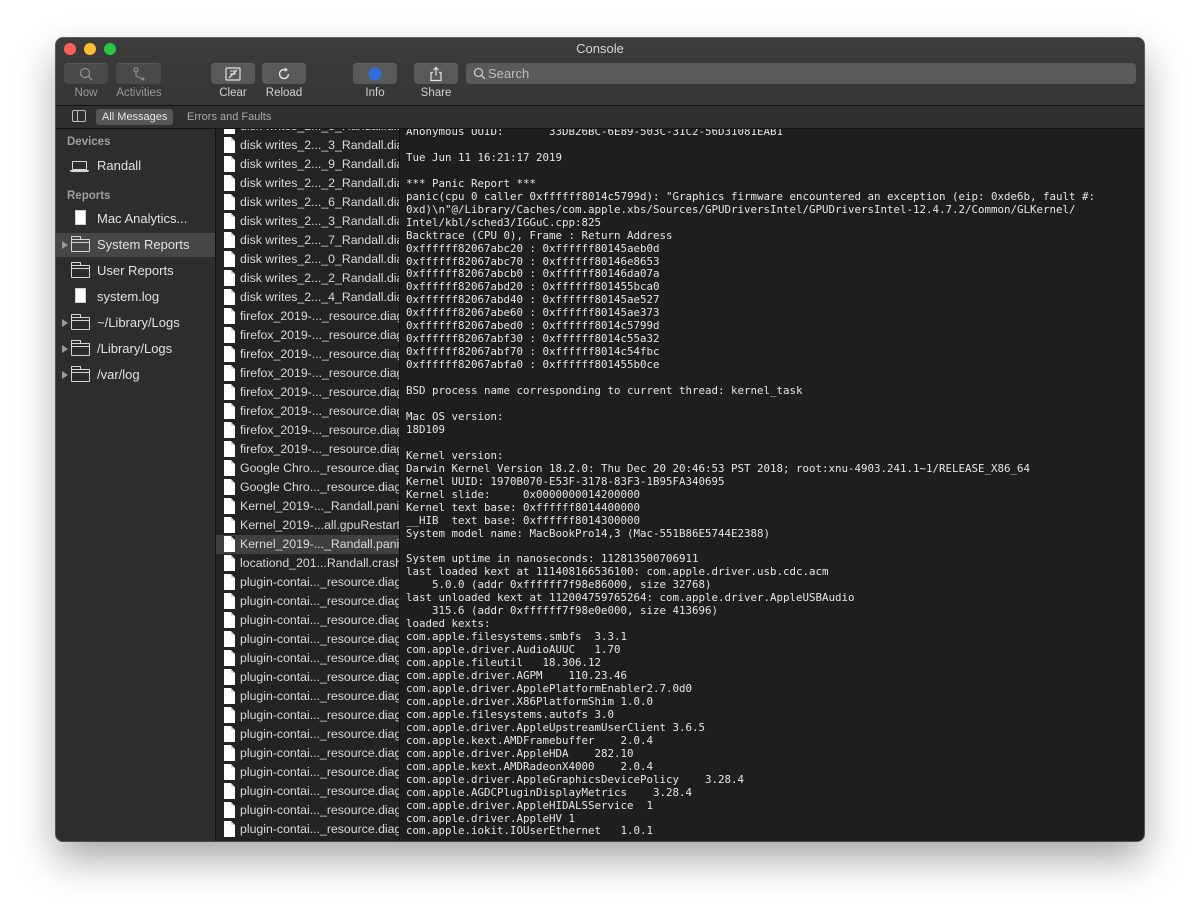 The image size is (1200, 915). Describe the element at coordinates (307, 164) in the screenshot. I see `file-list-item: disk writes_2..._9_Randall.diag` at that location.